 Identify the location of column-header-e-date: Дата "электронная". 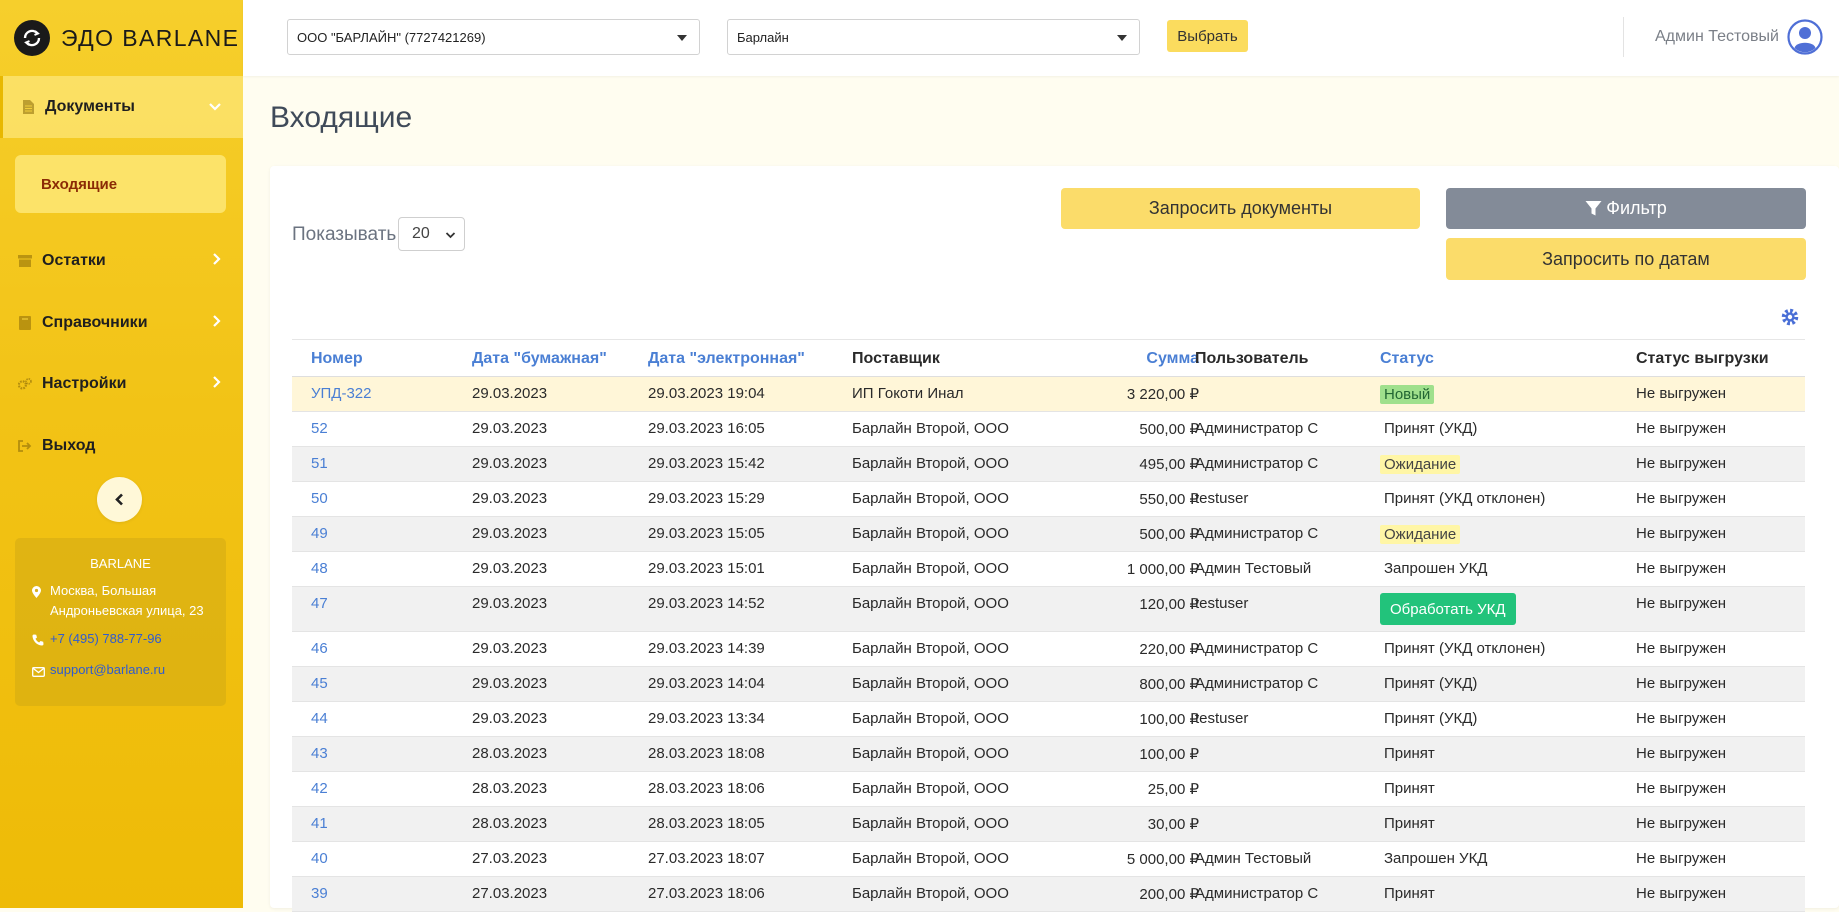
(726, 359).